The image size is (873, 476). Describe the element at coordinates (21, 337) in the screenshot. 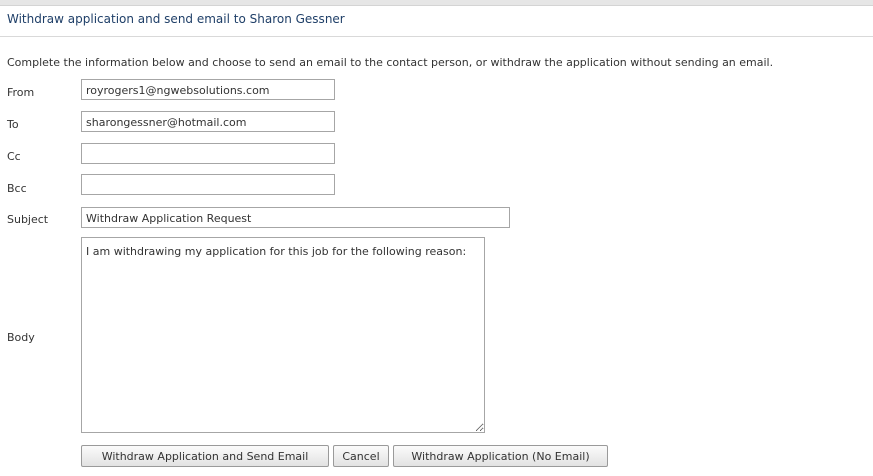

I see `body-label: Body` at that location.